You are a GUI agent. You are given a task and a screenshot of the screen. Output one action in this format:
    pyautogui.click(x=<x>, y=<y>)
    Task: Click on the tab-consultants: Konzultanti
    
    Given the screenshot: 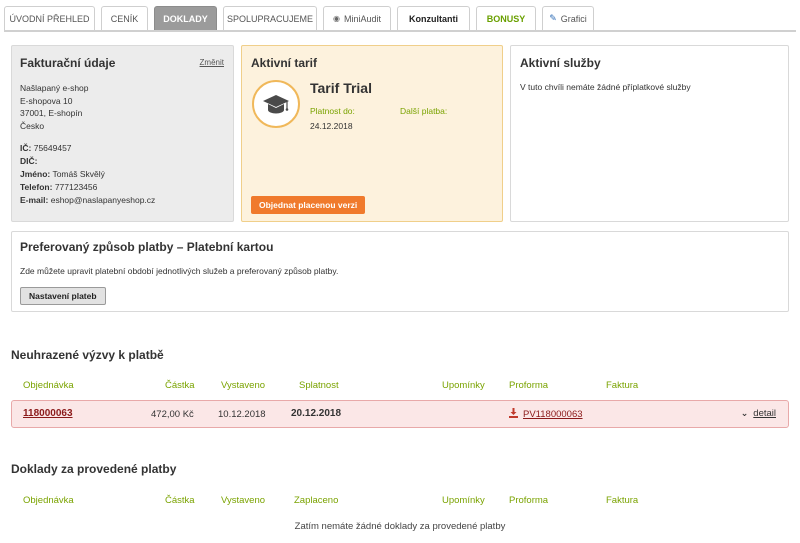 What is the action you would take?
    pyautogui.click(x=433, y=18)
    